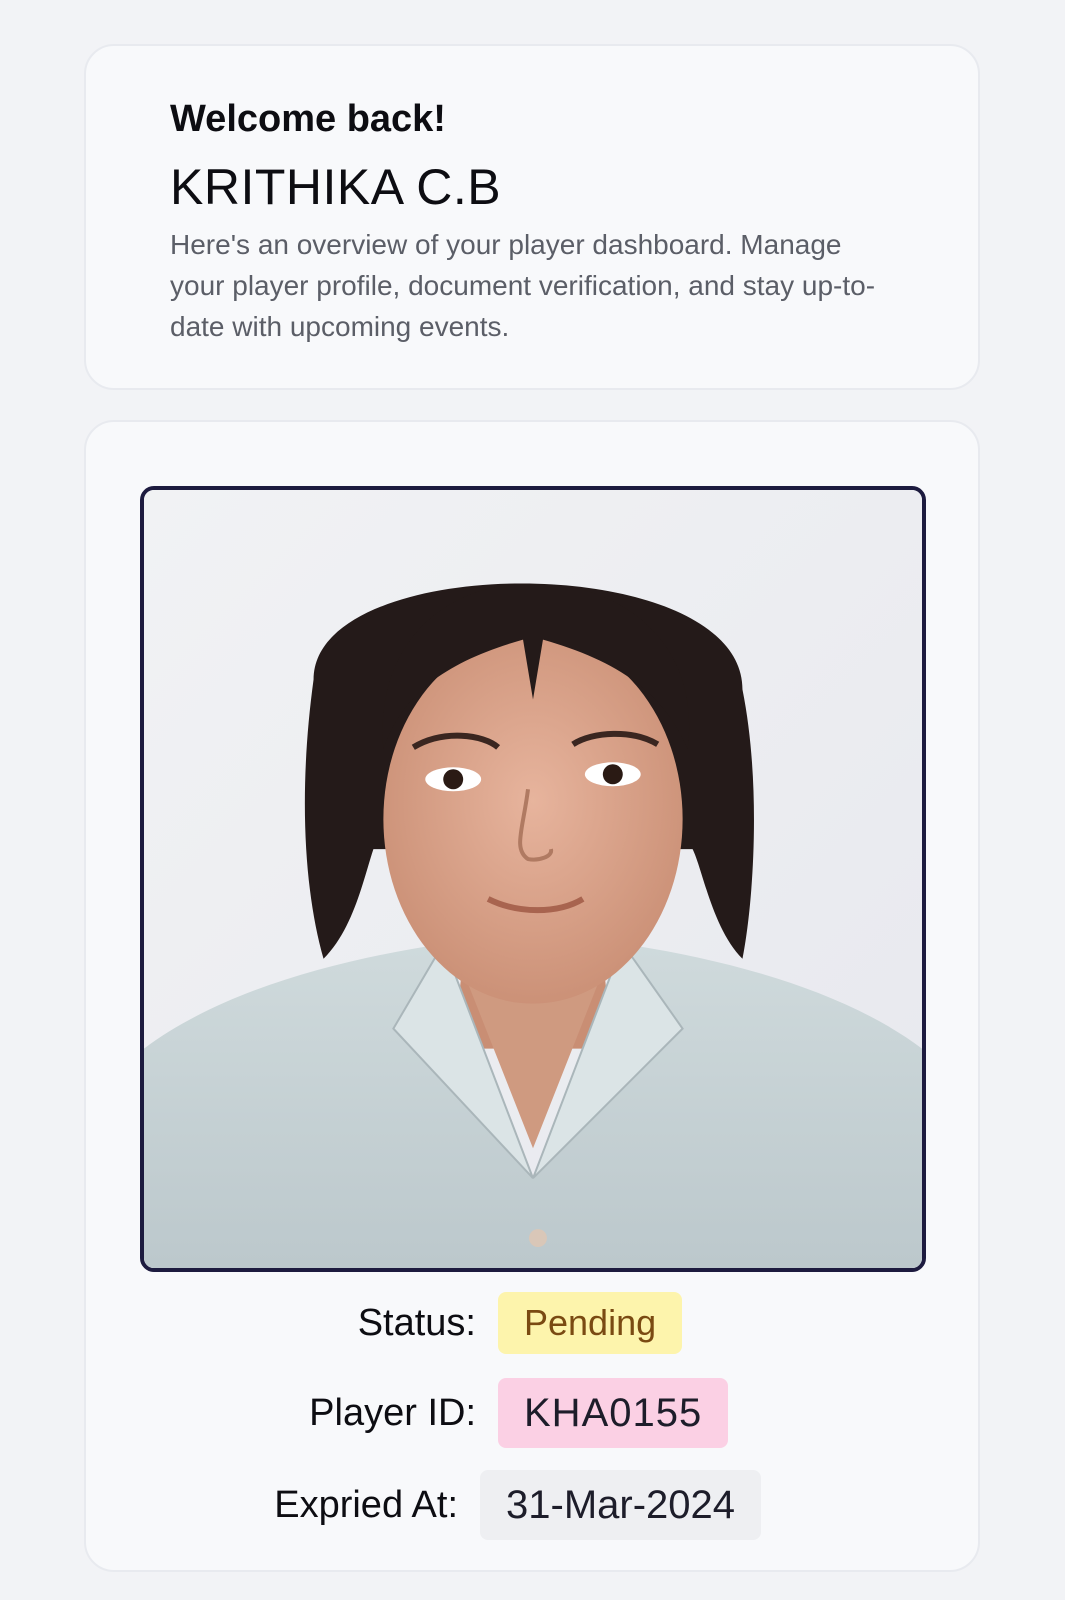 The height and width of the screenshot is (1600, 1065). I want to click on player-id-row: Player ID: KHA0155, so click(407, 1413).